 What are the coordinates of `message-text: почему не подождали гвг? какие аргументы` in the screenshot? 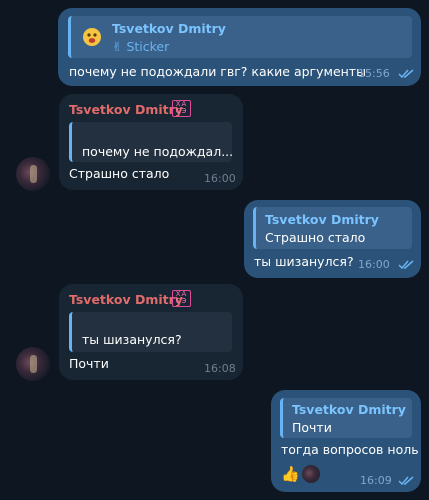 It's located at (217, 71).